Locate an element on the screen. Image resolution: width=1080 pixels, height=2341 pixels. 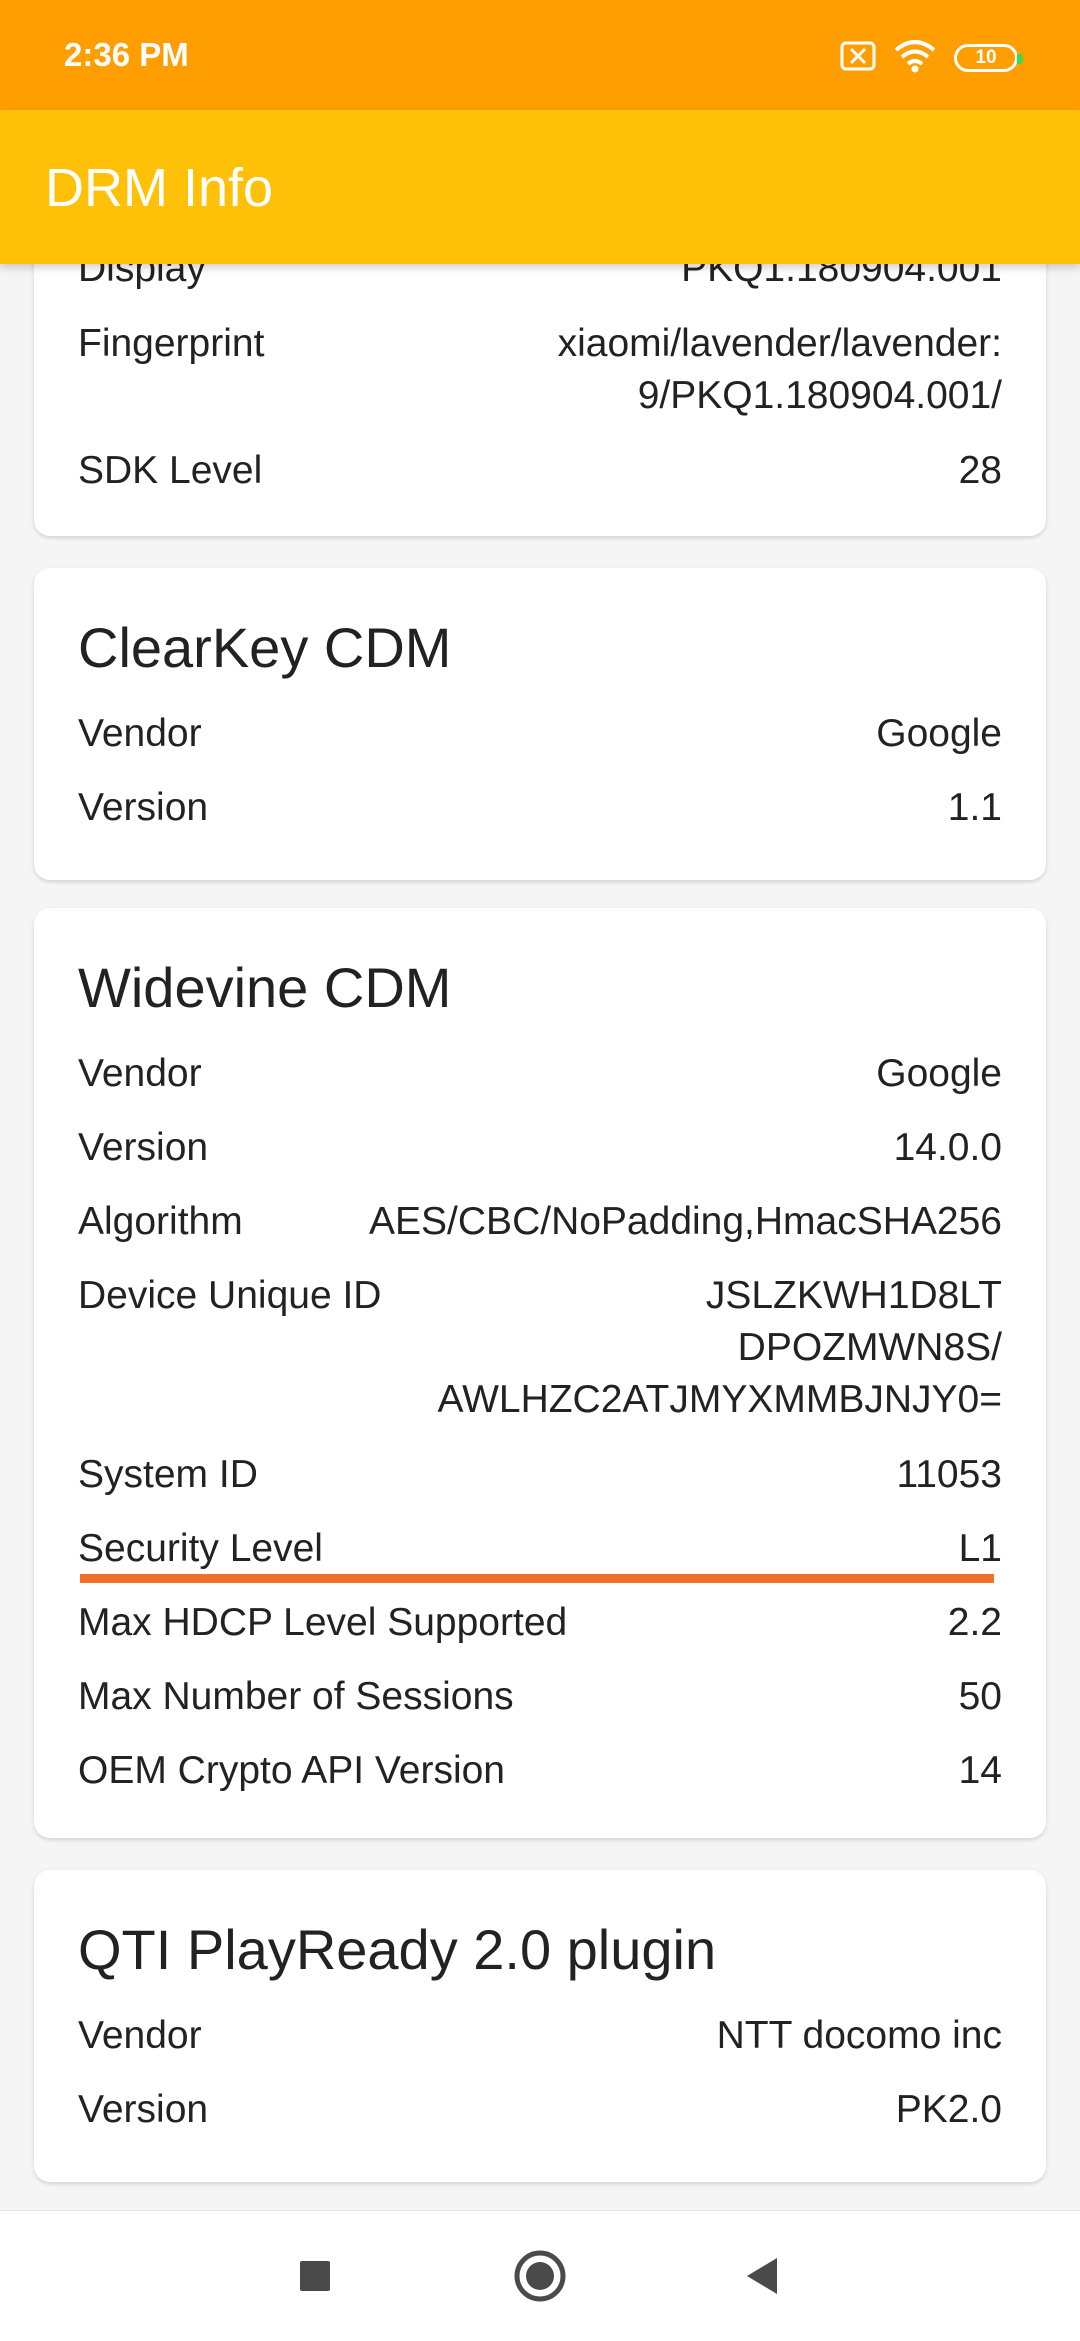
clearkey-card: ClearKey CDM Vendor Google Version 1.1 is located at coordinates (540, 724).